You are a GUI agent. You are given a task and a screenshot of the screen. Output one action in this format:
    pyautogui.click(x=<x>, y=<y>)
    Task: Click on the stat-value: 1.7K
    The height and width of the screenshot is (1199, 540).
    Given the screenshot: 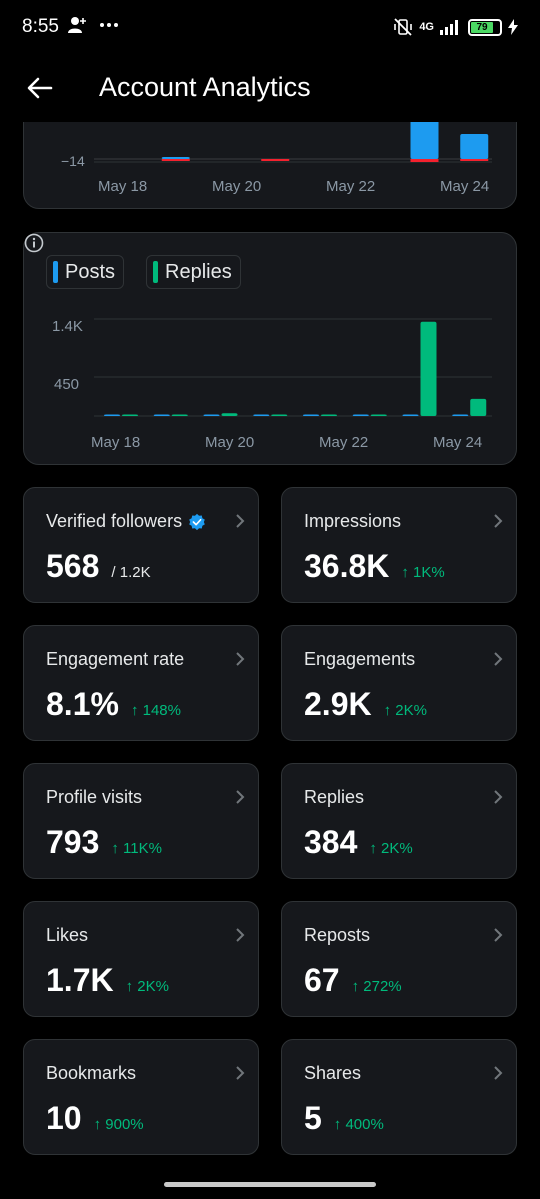 What is the action you would take?
    pyautogui.click(x=80, y=980)
    